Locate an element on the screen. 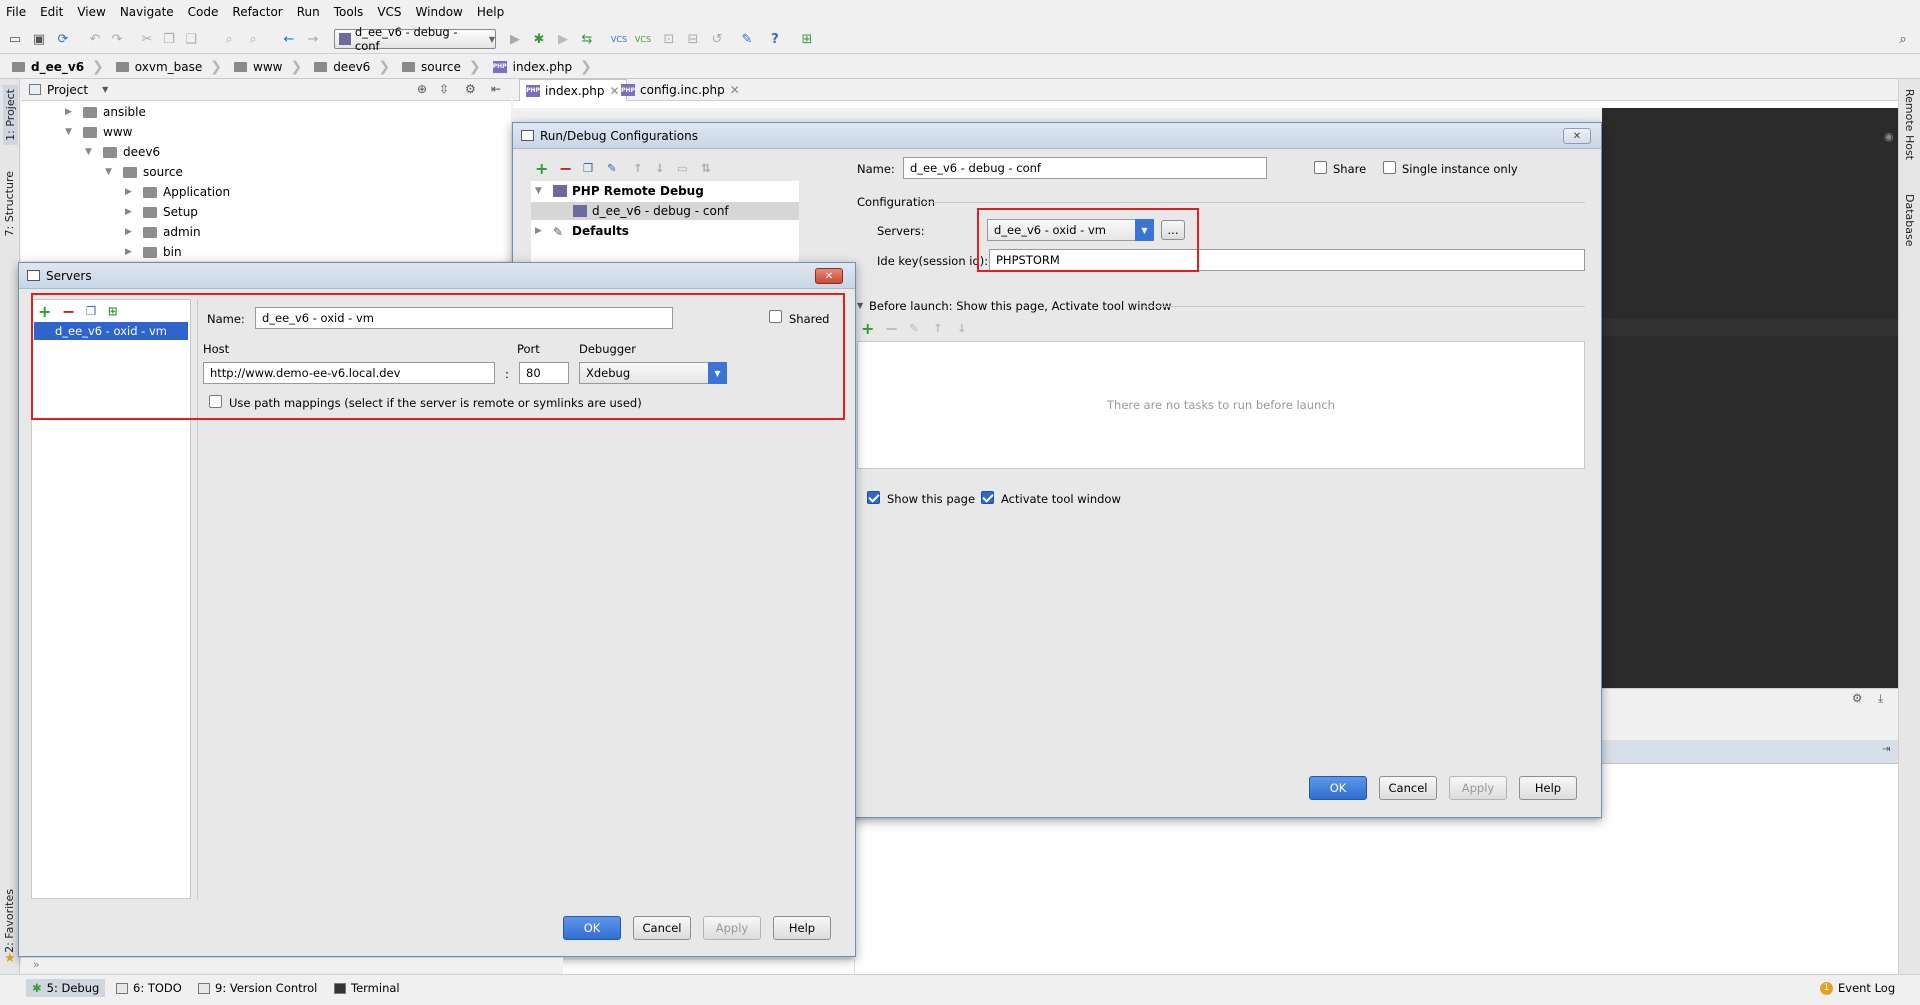 This screenshot has width=1920, height=1005. tool-todo: 6: TODO is located at coordinates (149, 988).